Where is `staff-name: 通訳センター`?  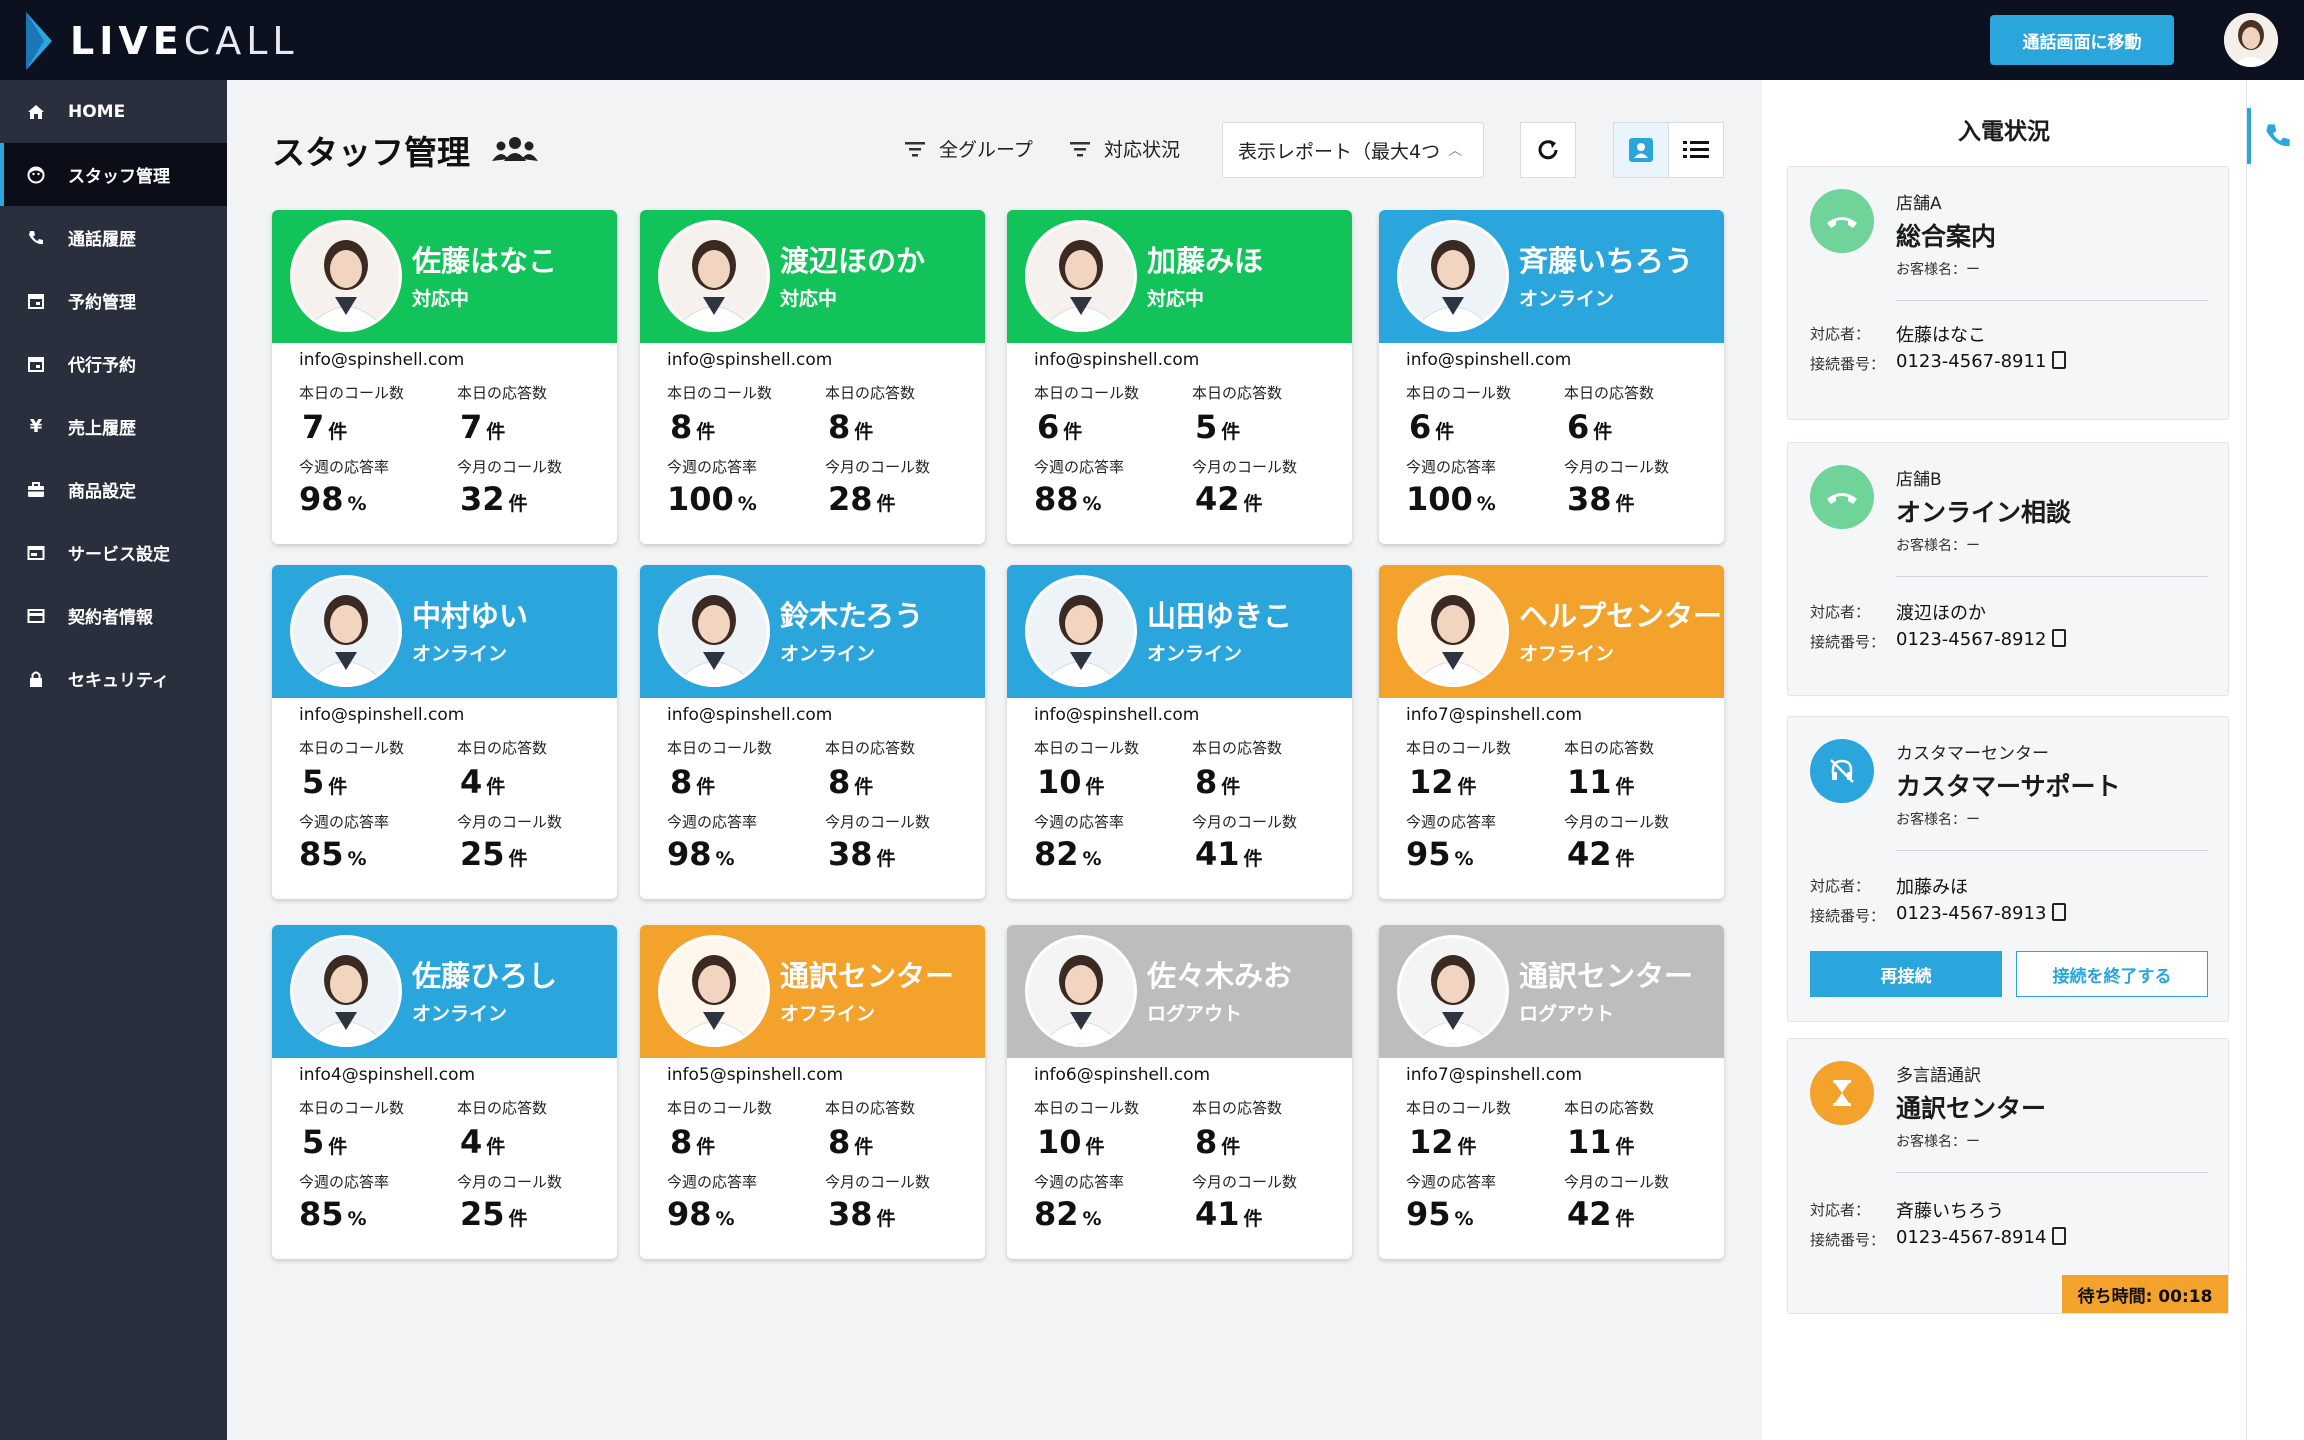 staff-name: 通訳センター is located at coordinates (1606, 976).